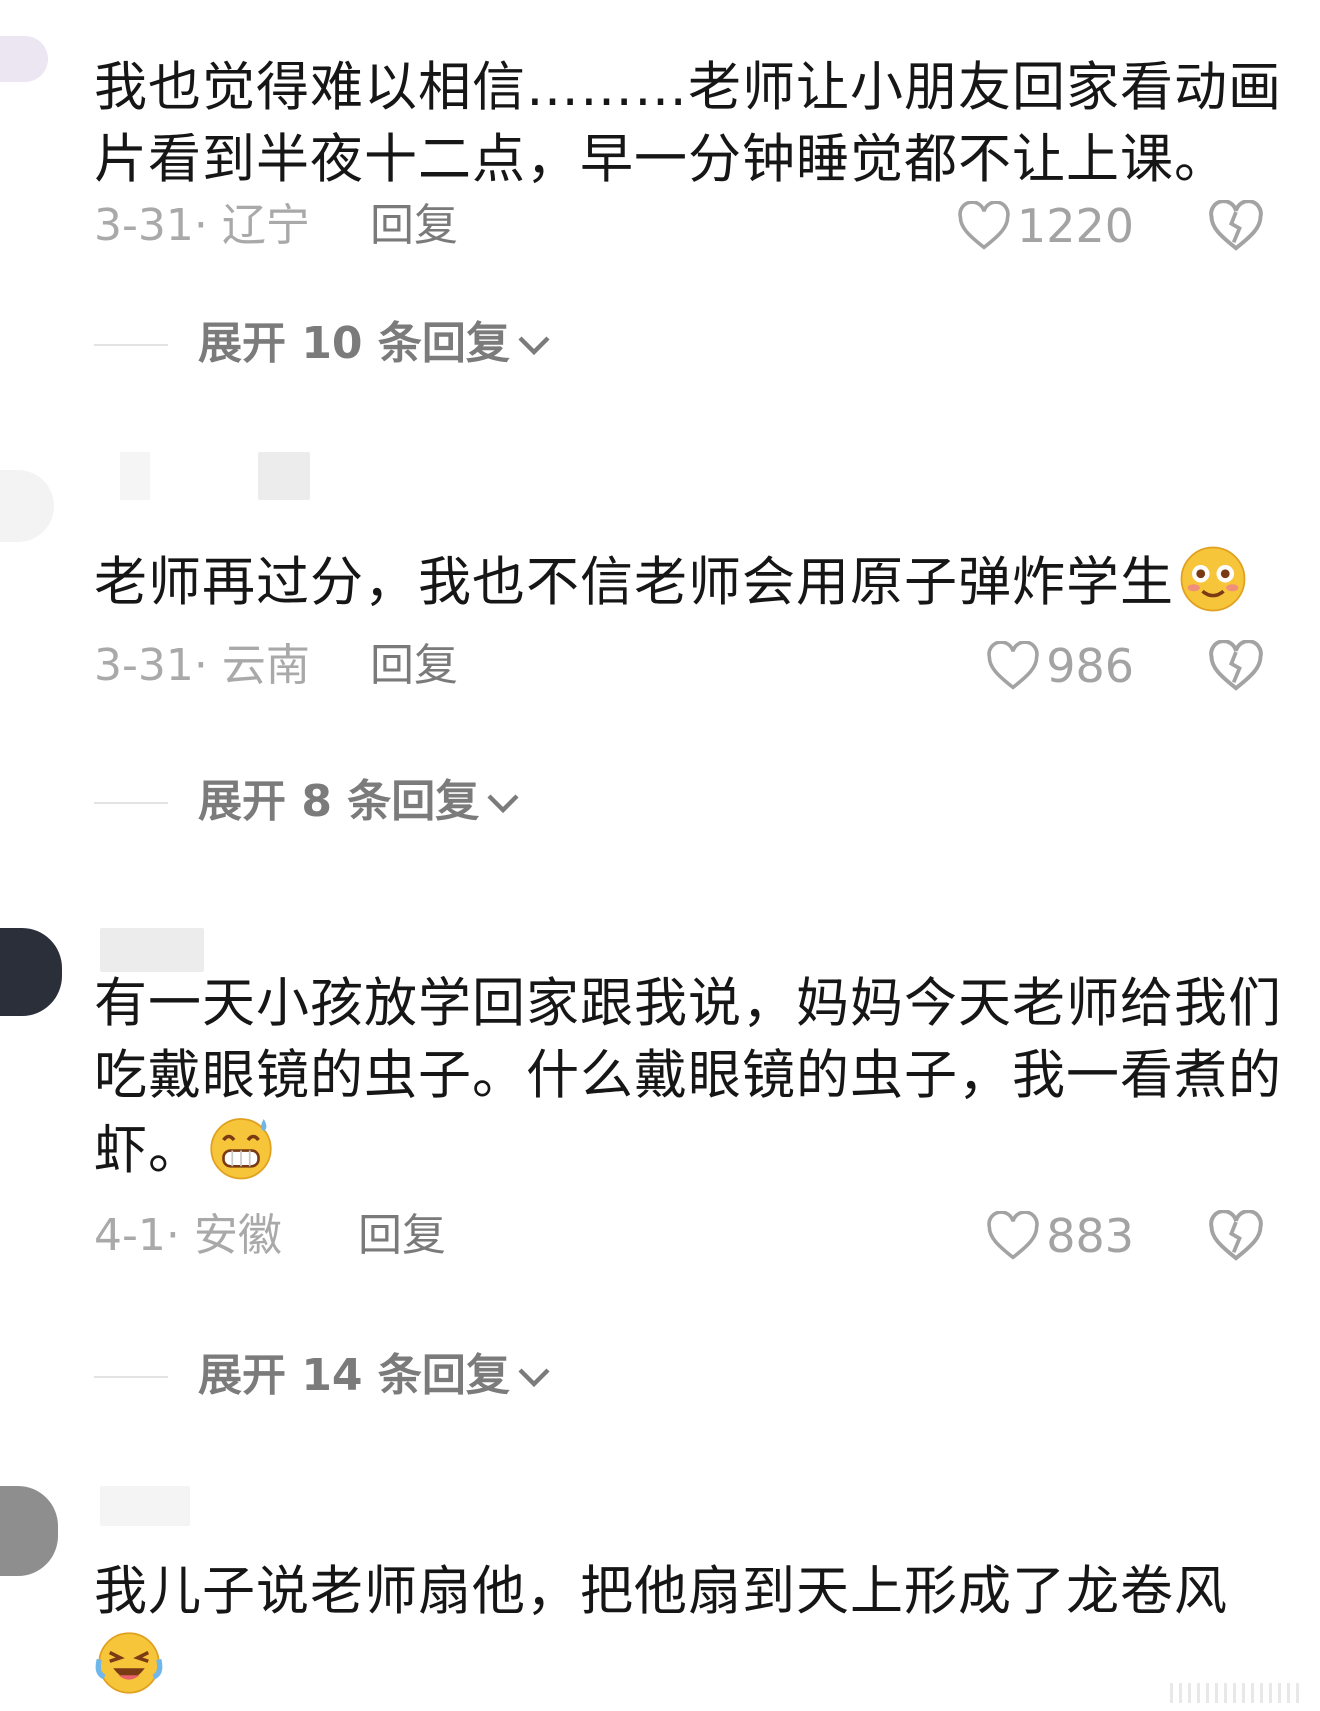 This screenshot has width=1320, height=1711. I want to click on like-count: 986, so click(1090, 666).